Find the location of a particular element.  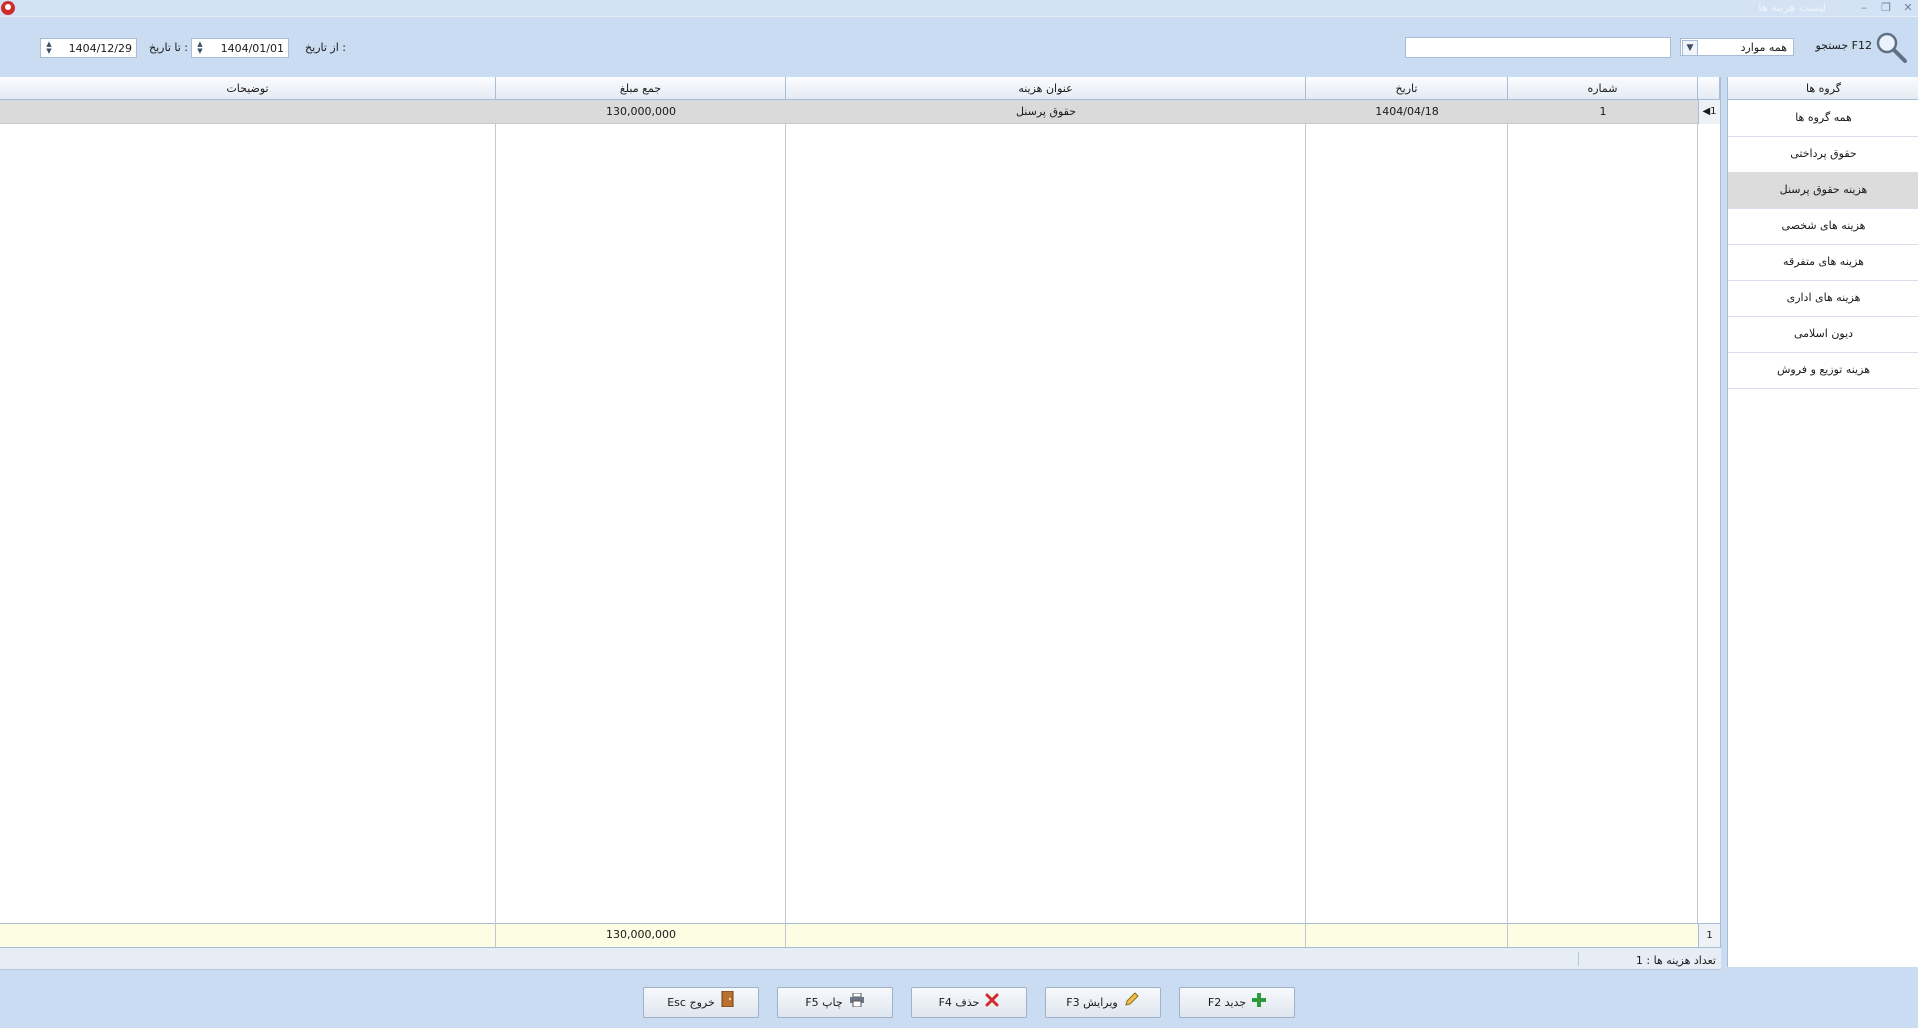

app-logo-icon is located at coordinates (8, 8).